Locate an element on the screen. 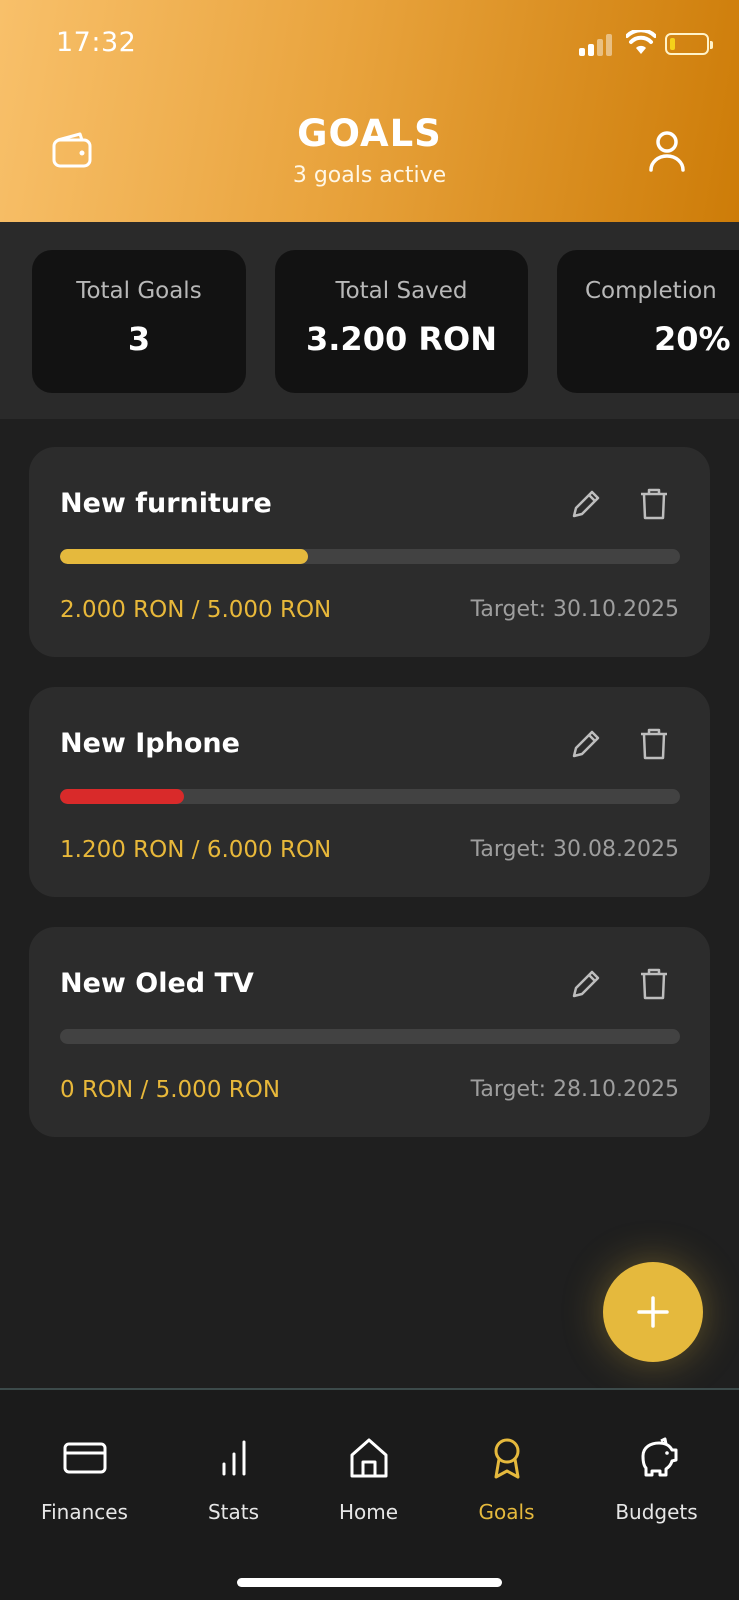 This screenshot has width=739, height=1600. stat-label: Total Saved is located at coordinates (401, 291).